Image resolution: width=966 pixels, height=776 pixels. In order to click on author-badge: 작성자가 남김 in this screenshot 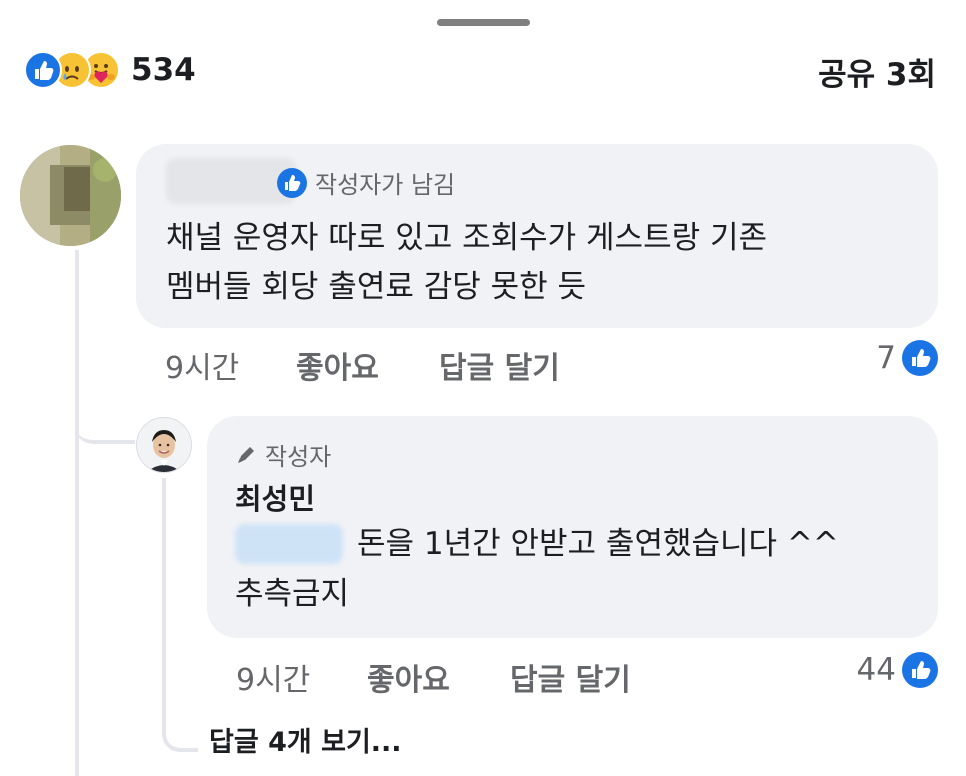, I will do `click(366, 182)`.